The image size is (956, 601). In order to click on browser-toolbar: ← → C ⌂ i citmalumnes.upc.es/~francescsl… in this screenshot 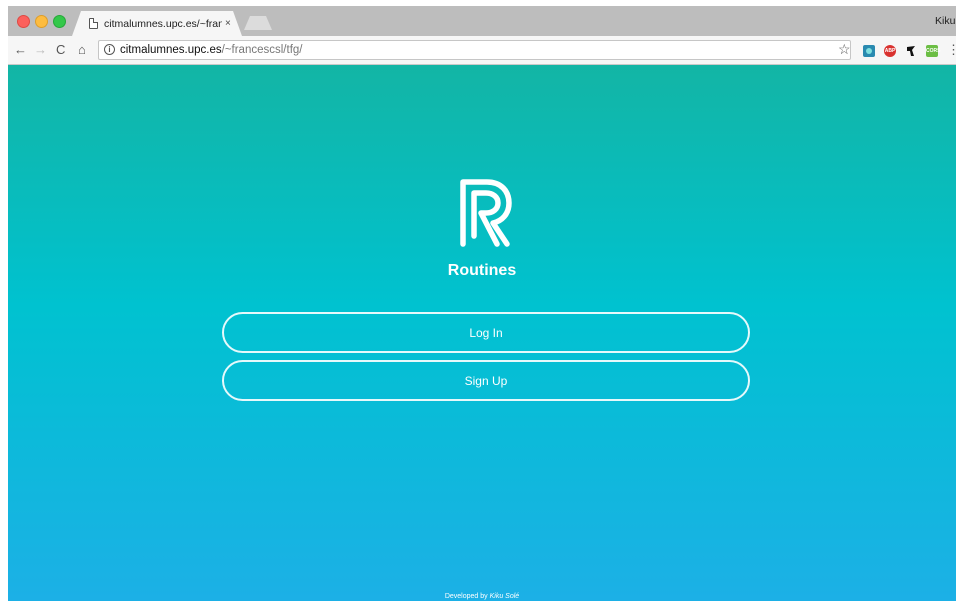, I will do `click(482, 50)`.